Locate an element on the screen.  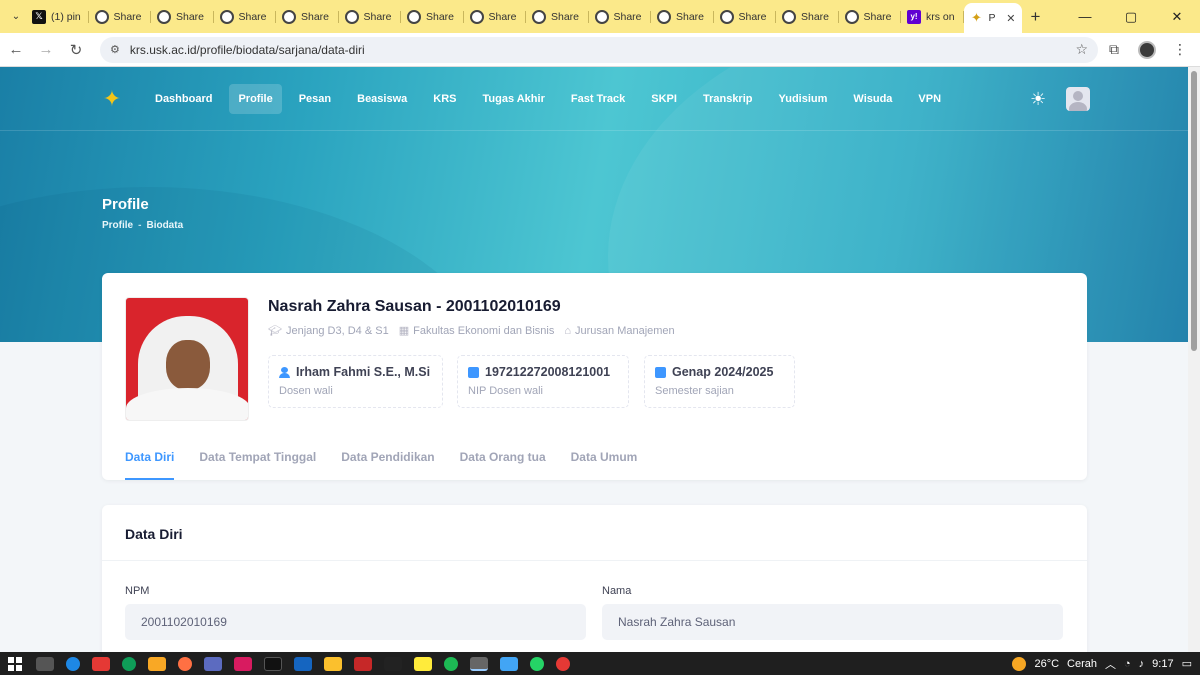
page-scrollbar is located at coordinates (1194, 359).